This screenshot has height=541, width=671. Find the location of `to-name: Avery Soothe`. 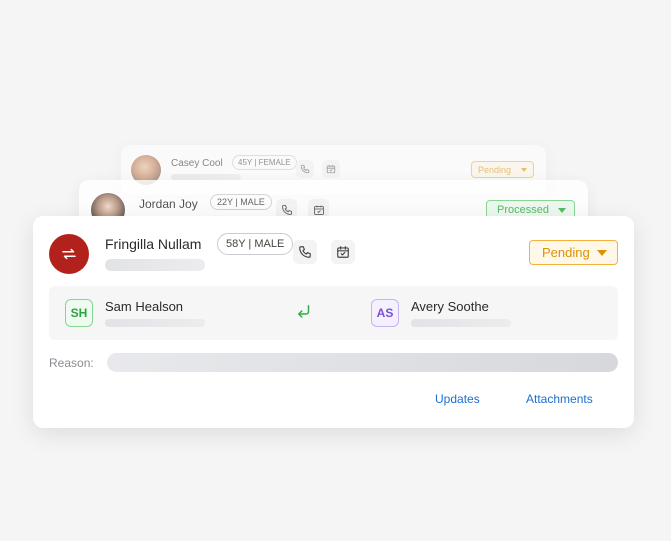

to-name: Avery Soothe is located at coordinates (450, 306).